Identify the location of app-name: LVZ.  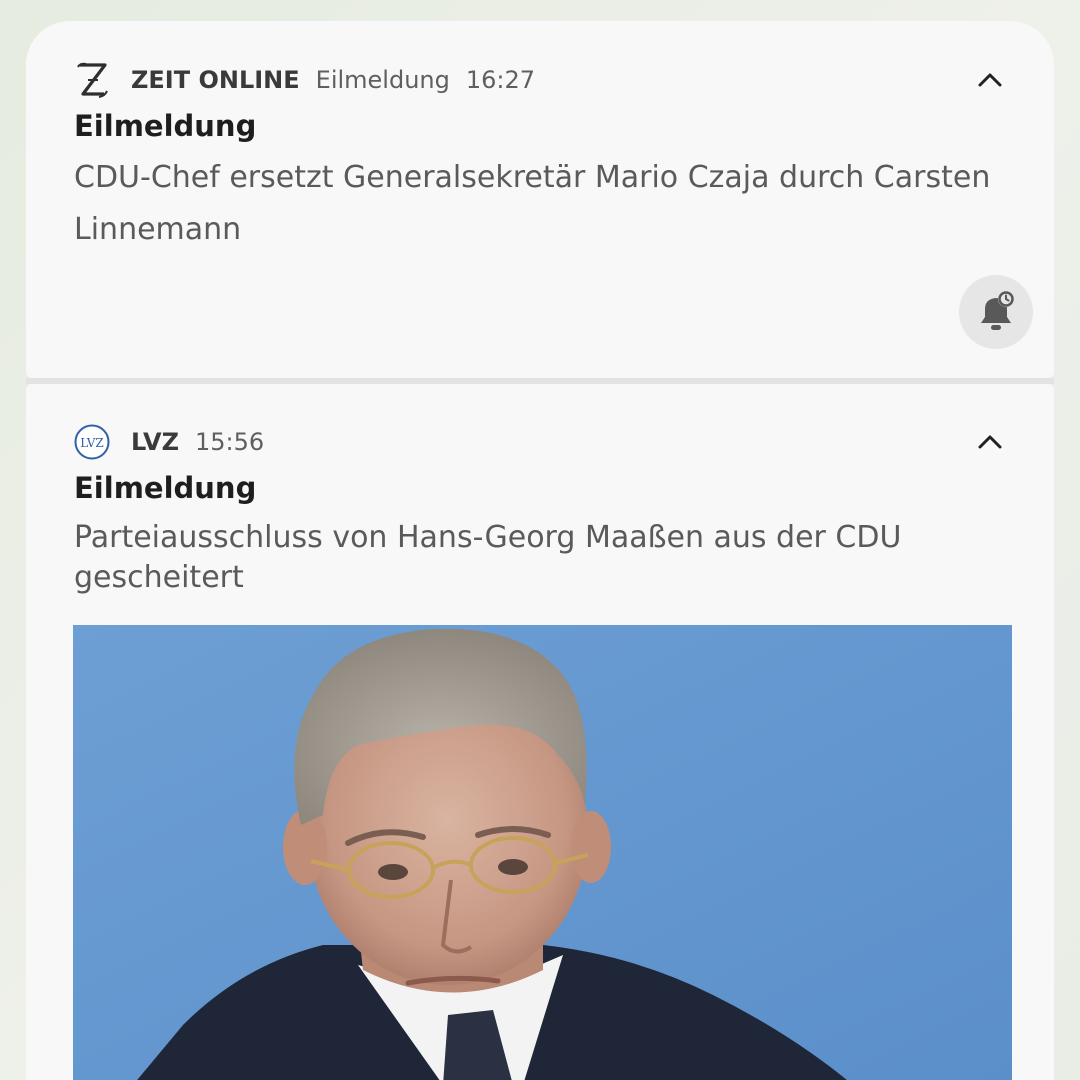
(155, 442).